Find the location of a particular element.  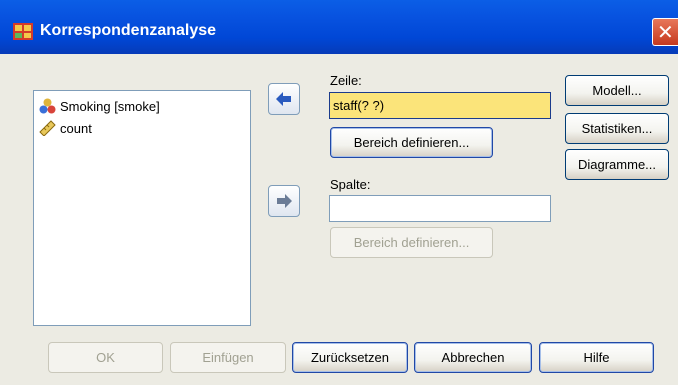

ok-button: OK is located at coordinates (105, 357).